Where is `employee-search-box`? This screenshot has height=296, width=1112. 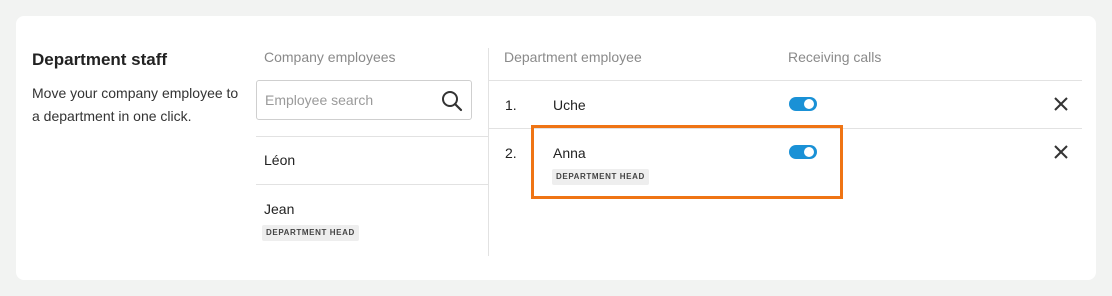
employee-search-box is located at coordinates (364, 100).